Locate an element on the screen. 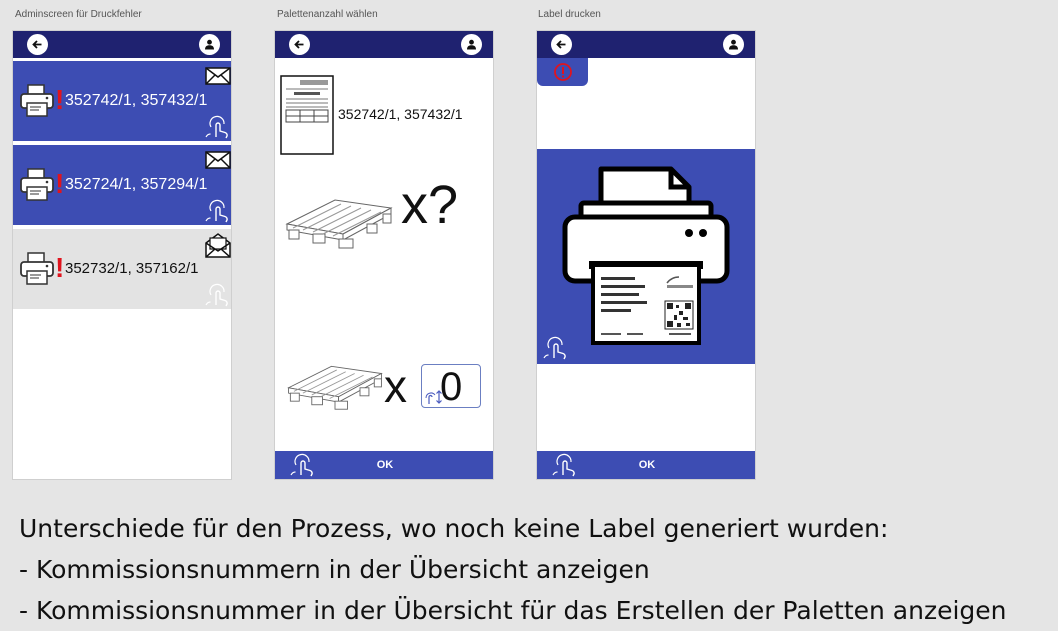 The width and height of the screenshot is (1058, 631). print-job-card: ! 352724/1, 357294/1 is located at coordinates (122, 185).